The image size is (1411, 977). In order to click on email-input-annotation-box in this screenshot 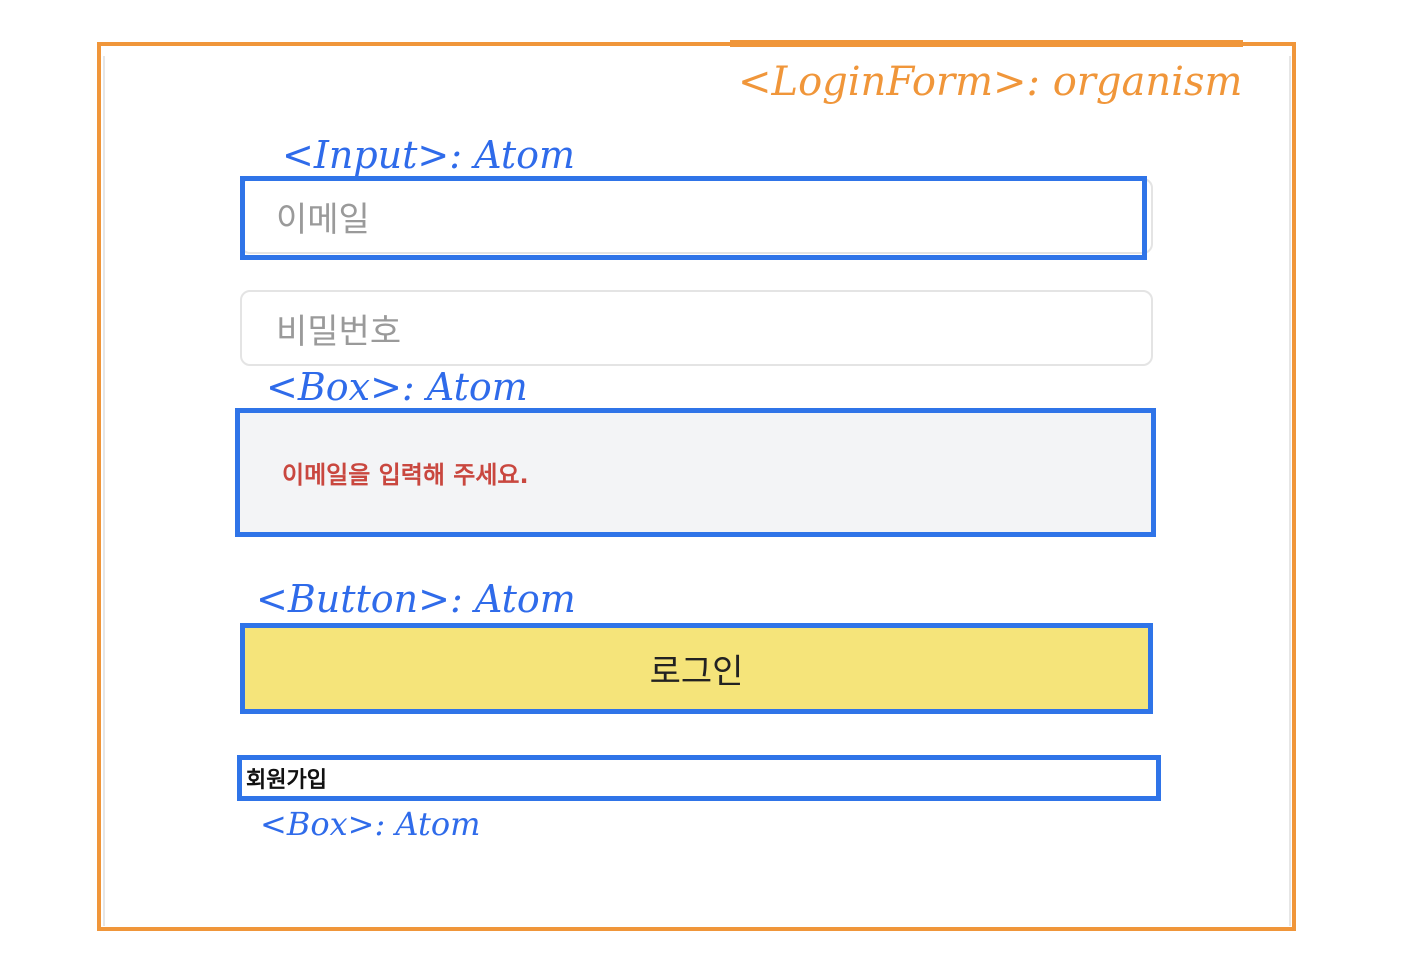, I will do `click(693, 218)`.